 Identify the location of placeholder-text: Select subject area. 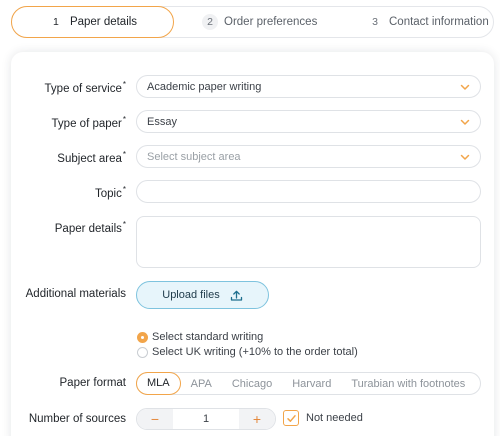
(194, 156).